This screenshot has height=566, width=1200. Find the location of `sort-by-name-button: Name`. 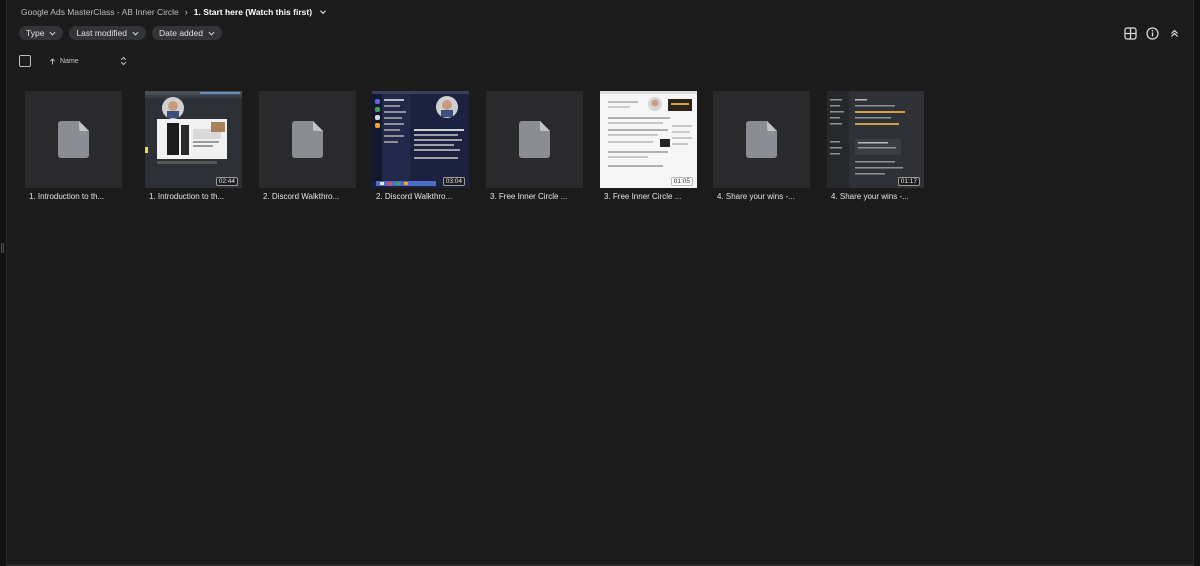

sort-by-name-button: Name is located at coordinates (64, 61).